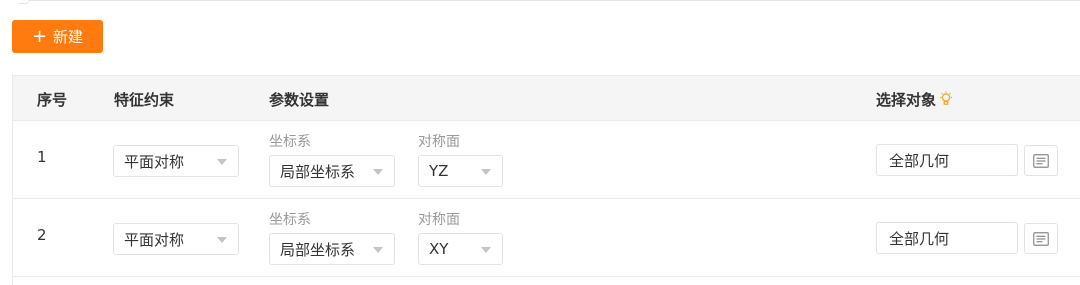 This screenshot has width=1080, height=285. Describe the element at coordinates (299, 100) in the screenshot. I see `header-params: 参数设置` at that location.